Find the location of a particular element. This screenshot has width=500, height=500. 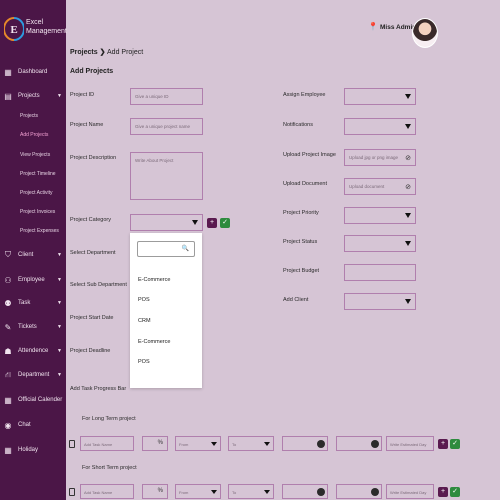

long-term-percent-input: % is located at coordinates (155, 443).